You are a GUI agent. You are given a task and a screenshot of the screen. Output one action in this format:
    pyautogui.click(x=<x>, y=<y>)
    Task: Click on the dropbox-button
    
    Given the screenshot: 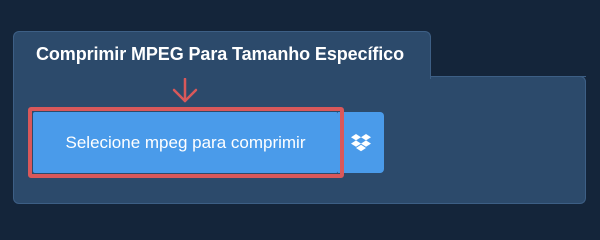 What is the action you would take?
    pyautogui.click(x=361, y=142)
    